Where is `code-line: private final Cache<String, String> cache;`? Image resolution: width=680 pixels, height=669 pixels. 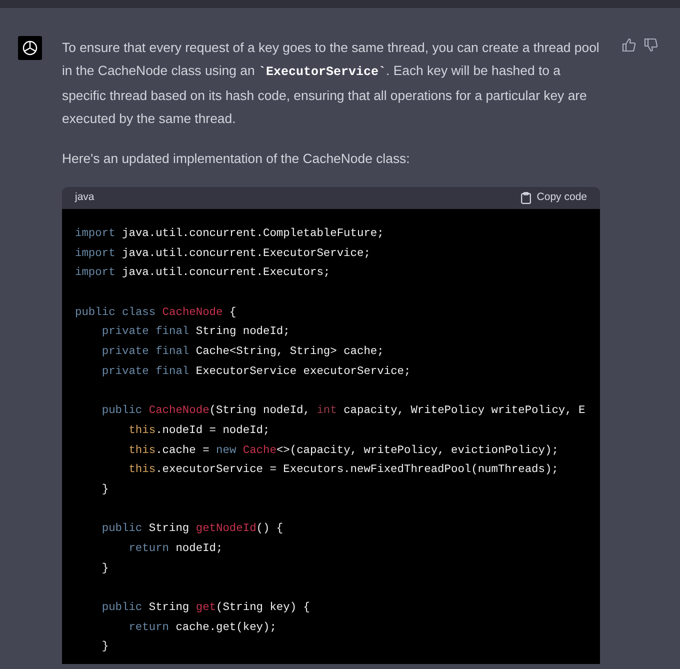
code-line: private final Cache<String, String> cache; is located at coordinates (242, 352).